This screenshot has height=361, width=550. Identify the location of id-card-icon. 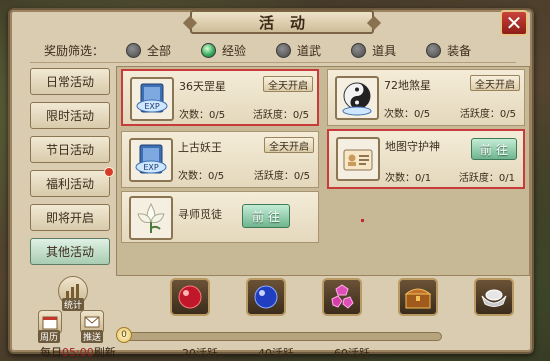
(358, 159).